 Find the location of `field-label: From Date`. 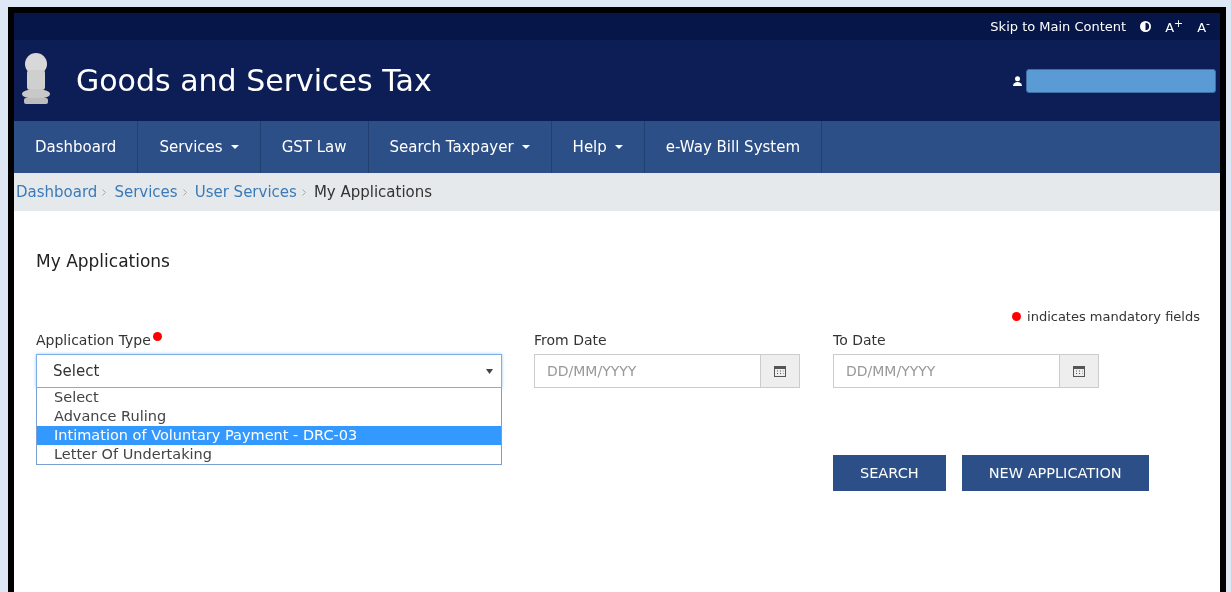

field-label: From Date is located at coordinates (571, 340).